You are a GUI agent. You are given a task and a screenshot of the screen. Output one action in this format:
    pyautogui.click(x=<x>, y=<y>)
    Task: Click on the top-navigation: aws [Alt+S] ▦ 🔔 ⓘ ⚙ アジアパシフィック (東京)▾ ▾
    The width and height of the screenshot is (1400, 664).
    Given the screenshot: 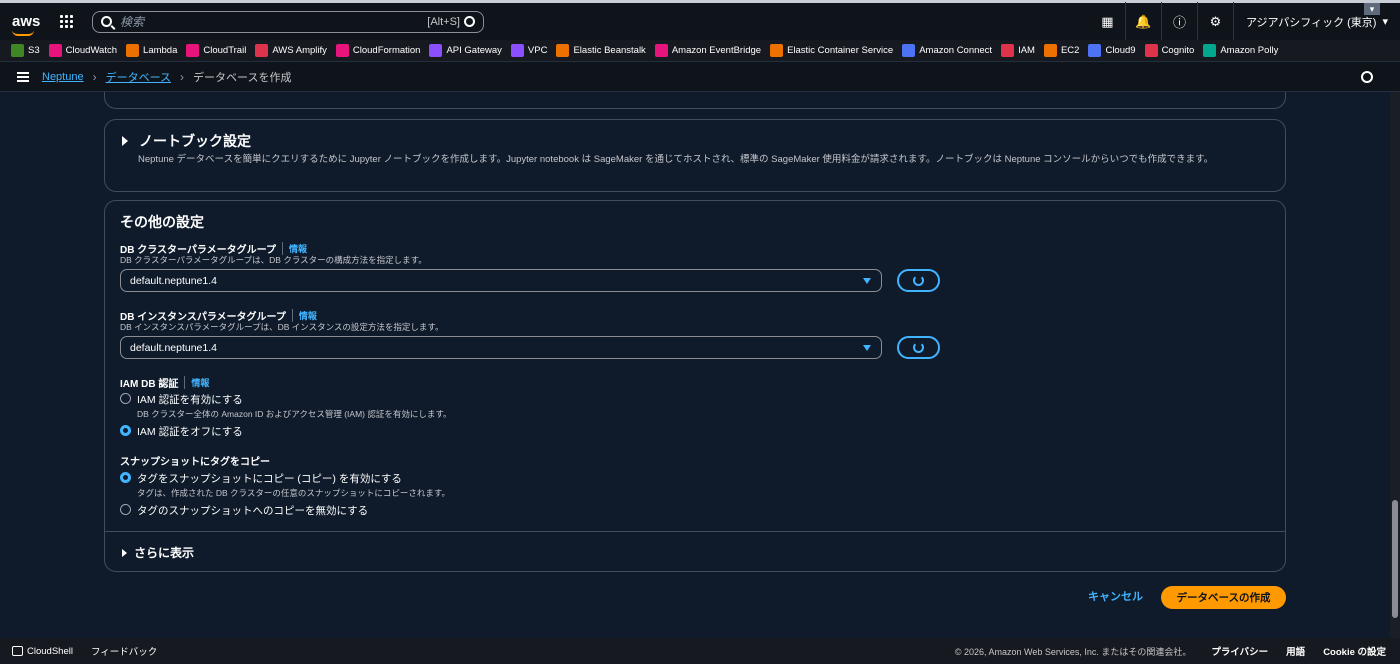 What is the action you would take?
    pyautogui.click(x=700, y=21)
    